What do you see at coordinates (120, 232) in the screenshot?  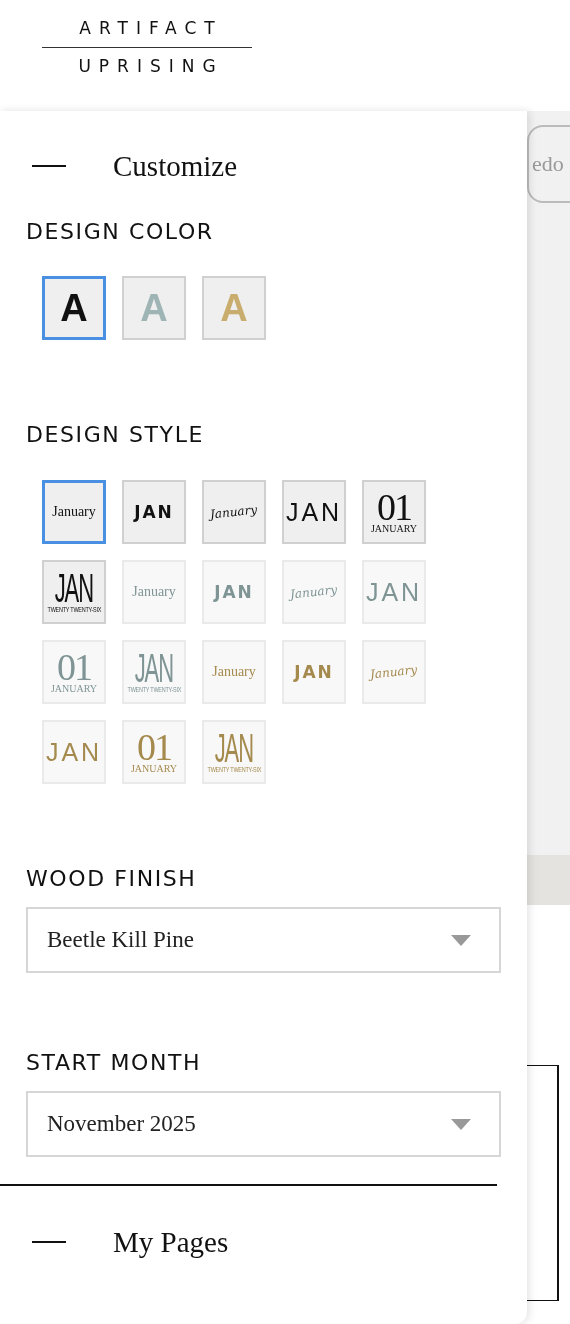 I see `section-heading: DESIGN COLOR` at bounding box center [120, 232].